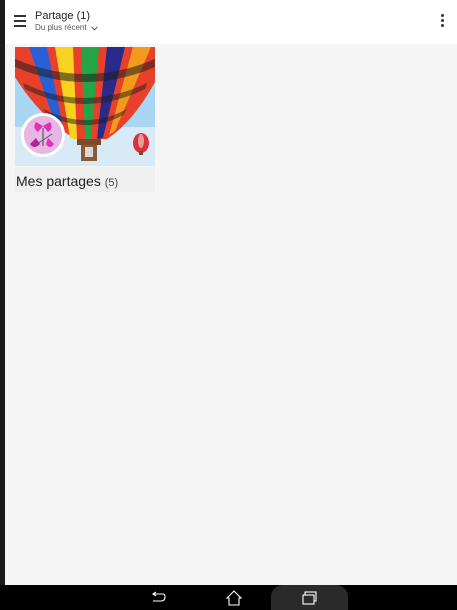 This screenshot has width=457, height=610. I want to click on album-card: Mes partages (5), so click(85, 119).